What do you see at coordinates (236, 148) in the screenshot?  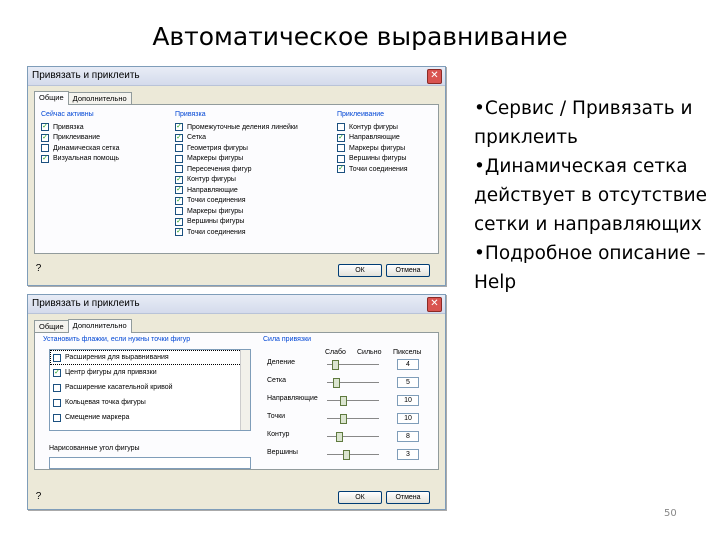 I see `checkbox-row: Геометрия фигуры` at bounding box center [236, 148].